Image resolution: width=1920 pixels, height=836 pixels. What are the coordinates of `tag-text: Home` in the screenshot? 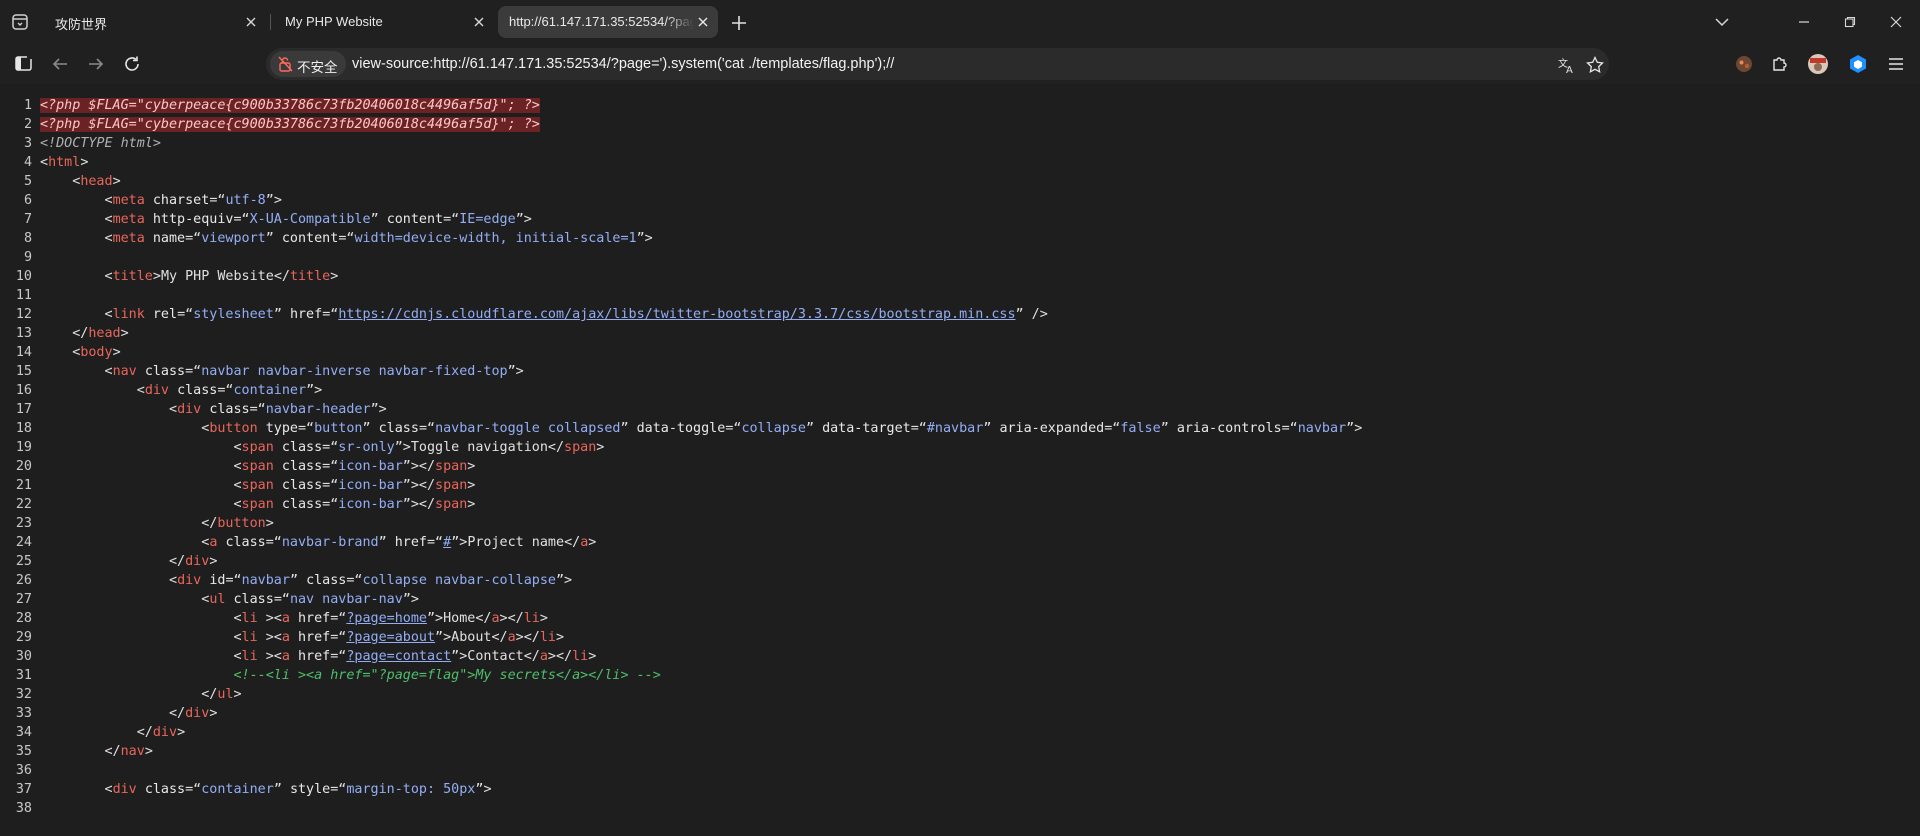 It's located at (459, 618).